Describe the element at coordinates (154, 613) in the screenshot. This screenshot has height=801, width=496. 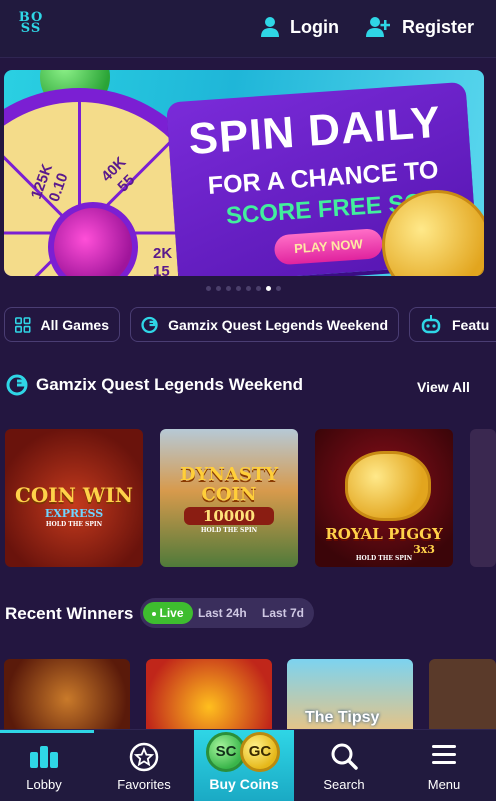
I see `live-dot-icon` at that location.